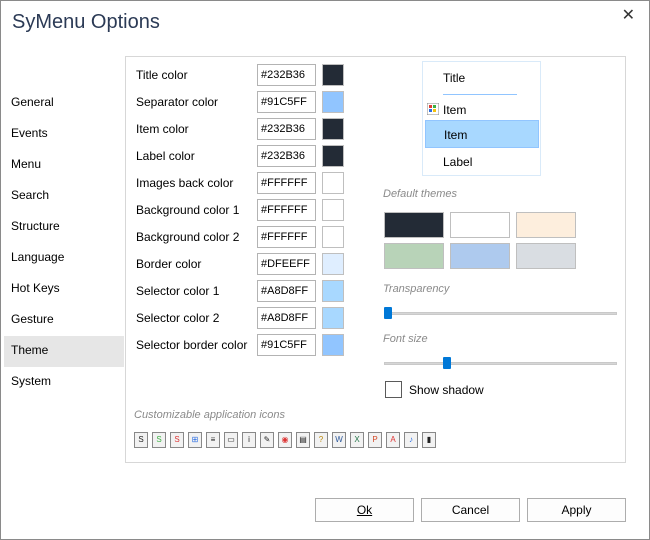  Describe the element at coordinates (243, 183) in the screenshot. I see `color-row: Images back color` at that location.